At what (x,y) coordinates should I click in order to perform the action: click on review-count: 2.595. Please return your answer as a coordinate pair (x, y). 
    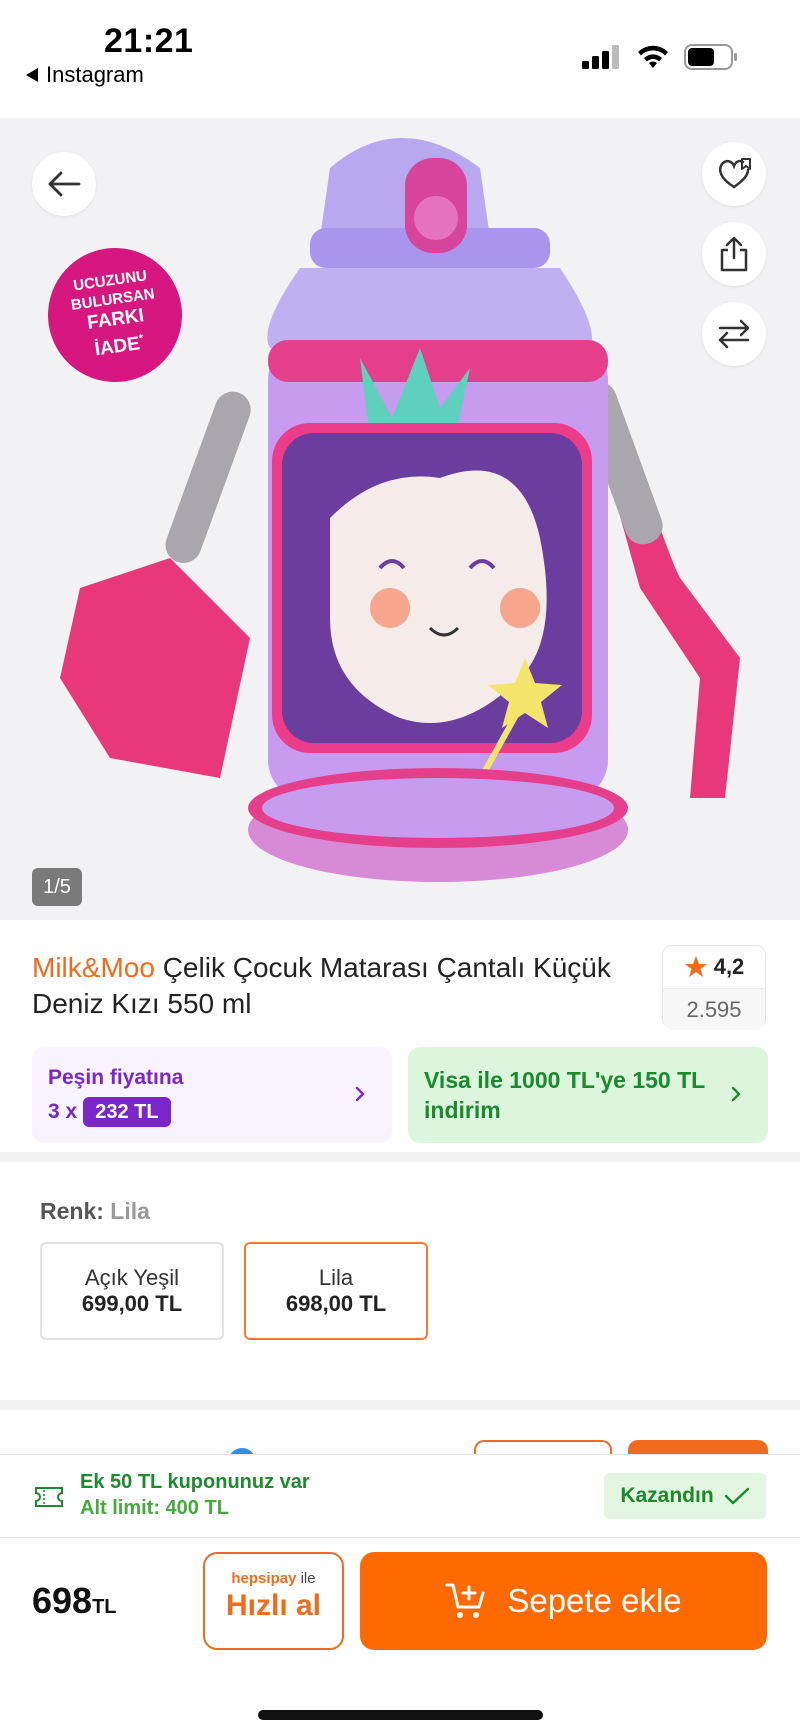
    Looking at the image, I should click on (714, 1009).